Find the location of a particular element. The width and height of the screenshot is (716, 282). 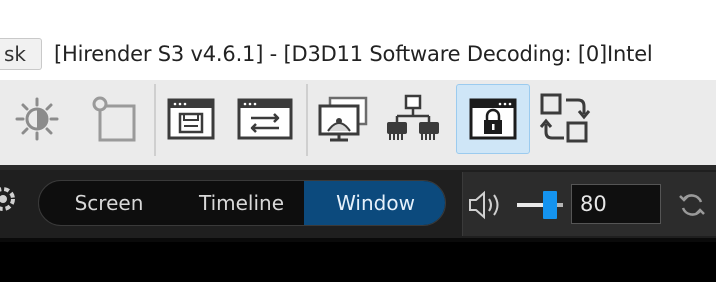

crop-frame-icon is located at coordinates (114, 119).